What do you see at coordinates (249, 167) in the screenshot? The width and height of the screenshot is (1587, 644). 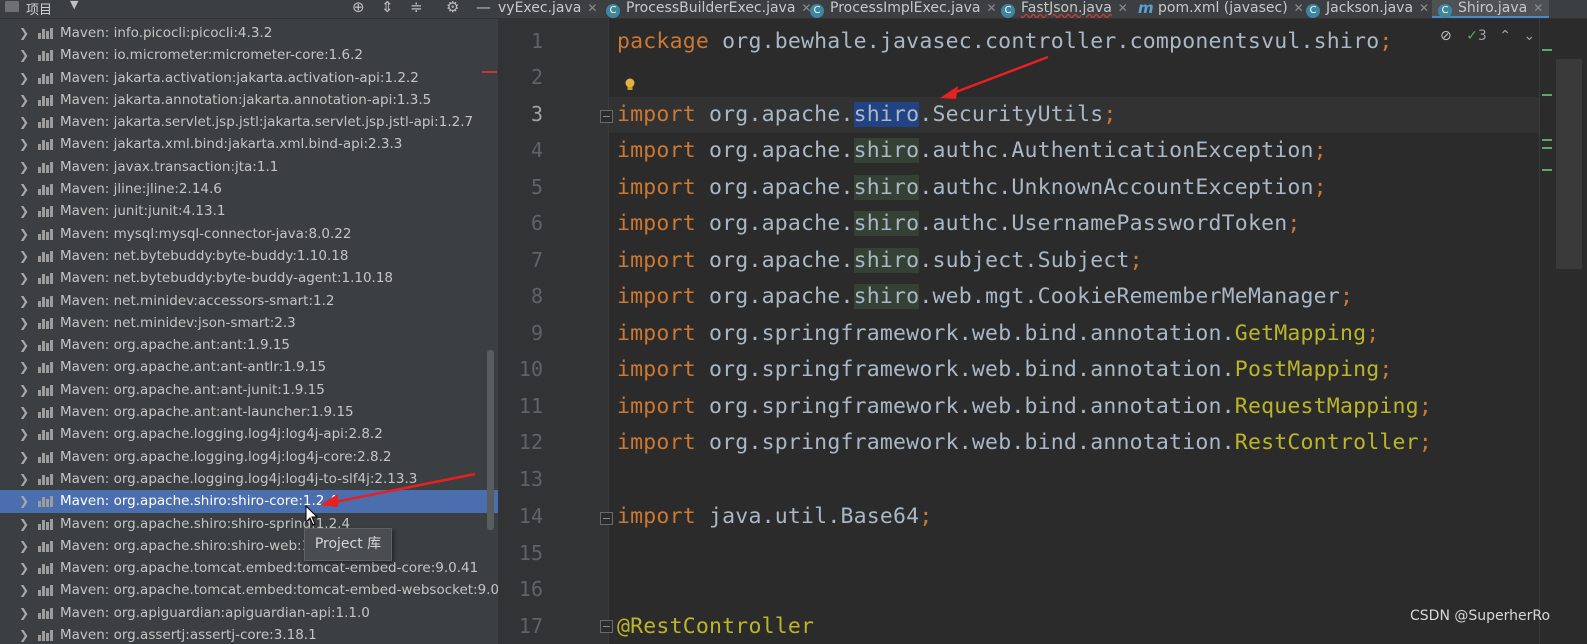 I see `tree-item: ❯ Maven: javax.transaction:jta:1.1` at bounding box center [249, 167].